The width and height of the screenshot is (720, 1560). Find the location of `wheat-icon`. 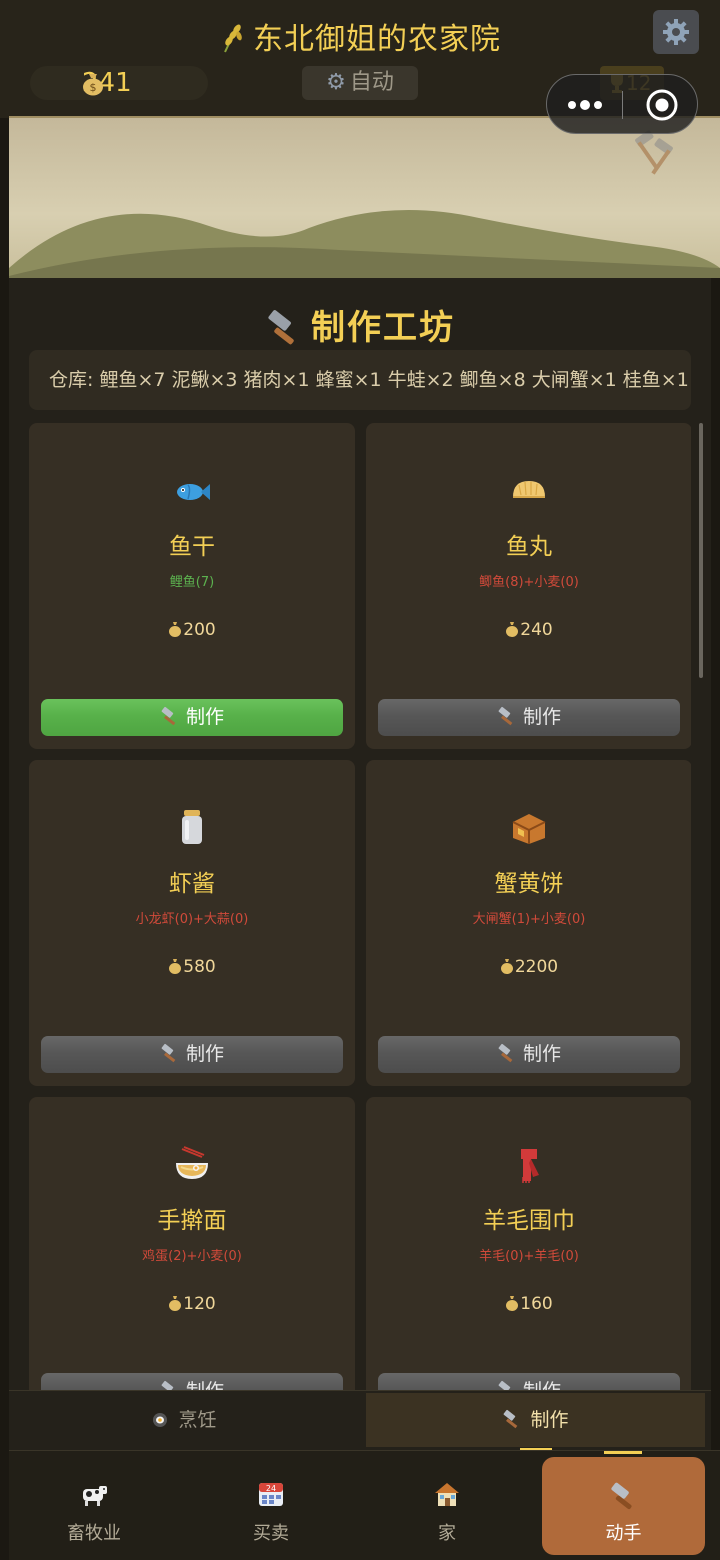

wheat-icon is located at coordinates (233, 38).